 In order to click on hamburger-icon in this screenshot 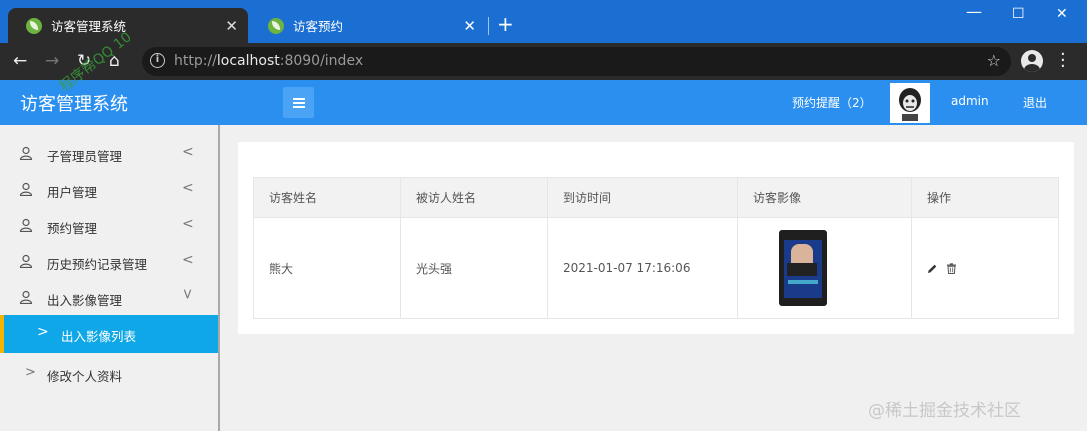, I will do `click(299, 99)`.